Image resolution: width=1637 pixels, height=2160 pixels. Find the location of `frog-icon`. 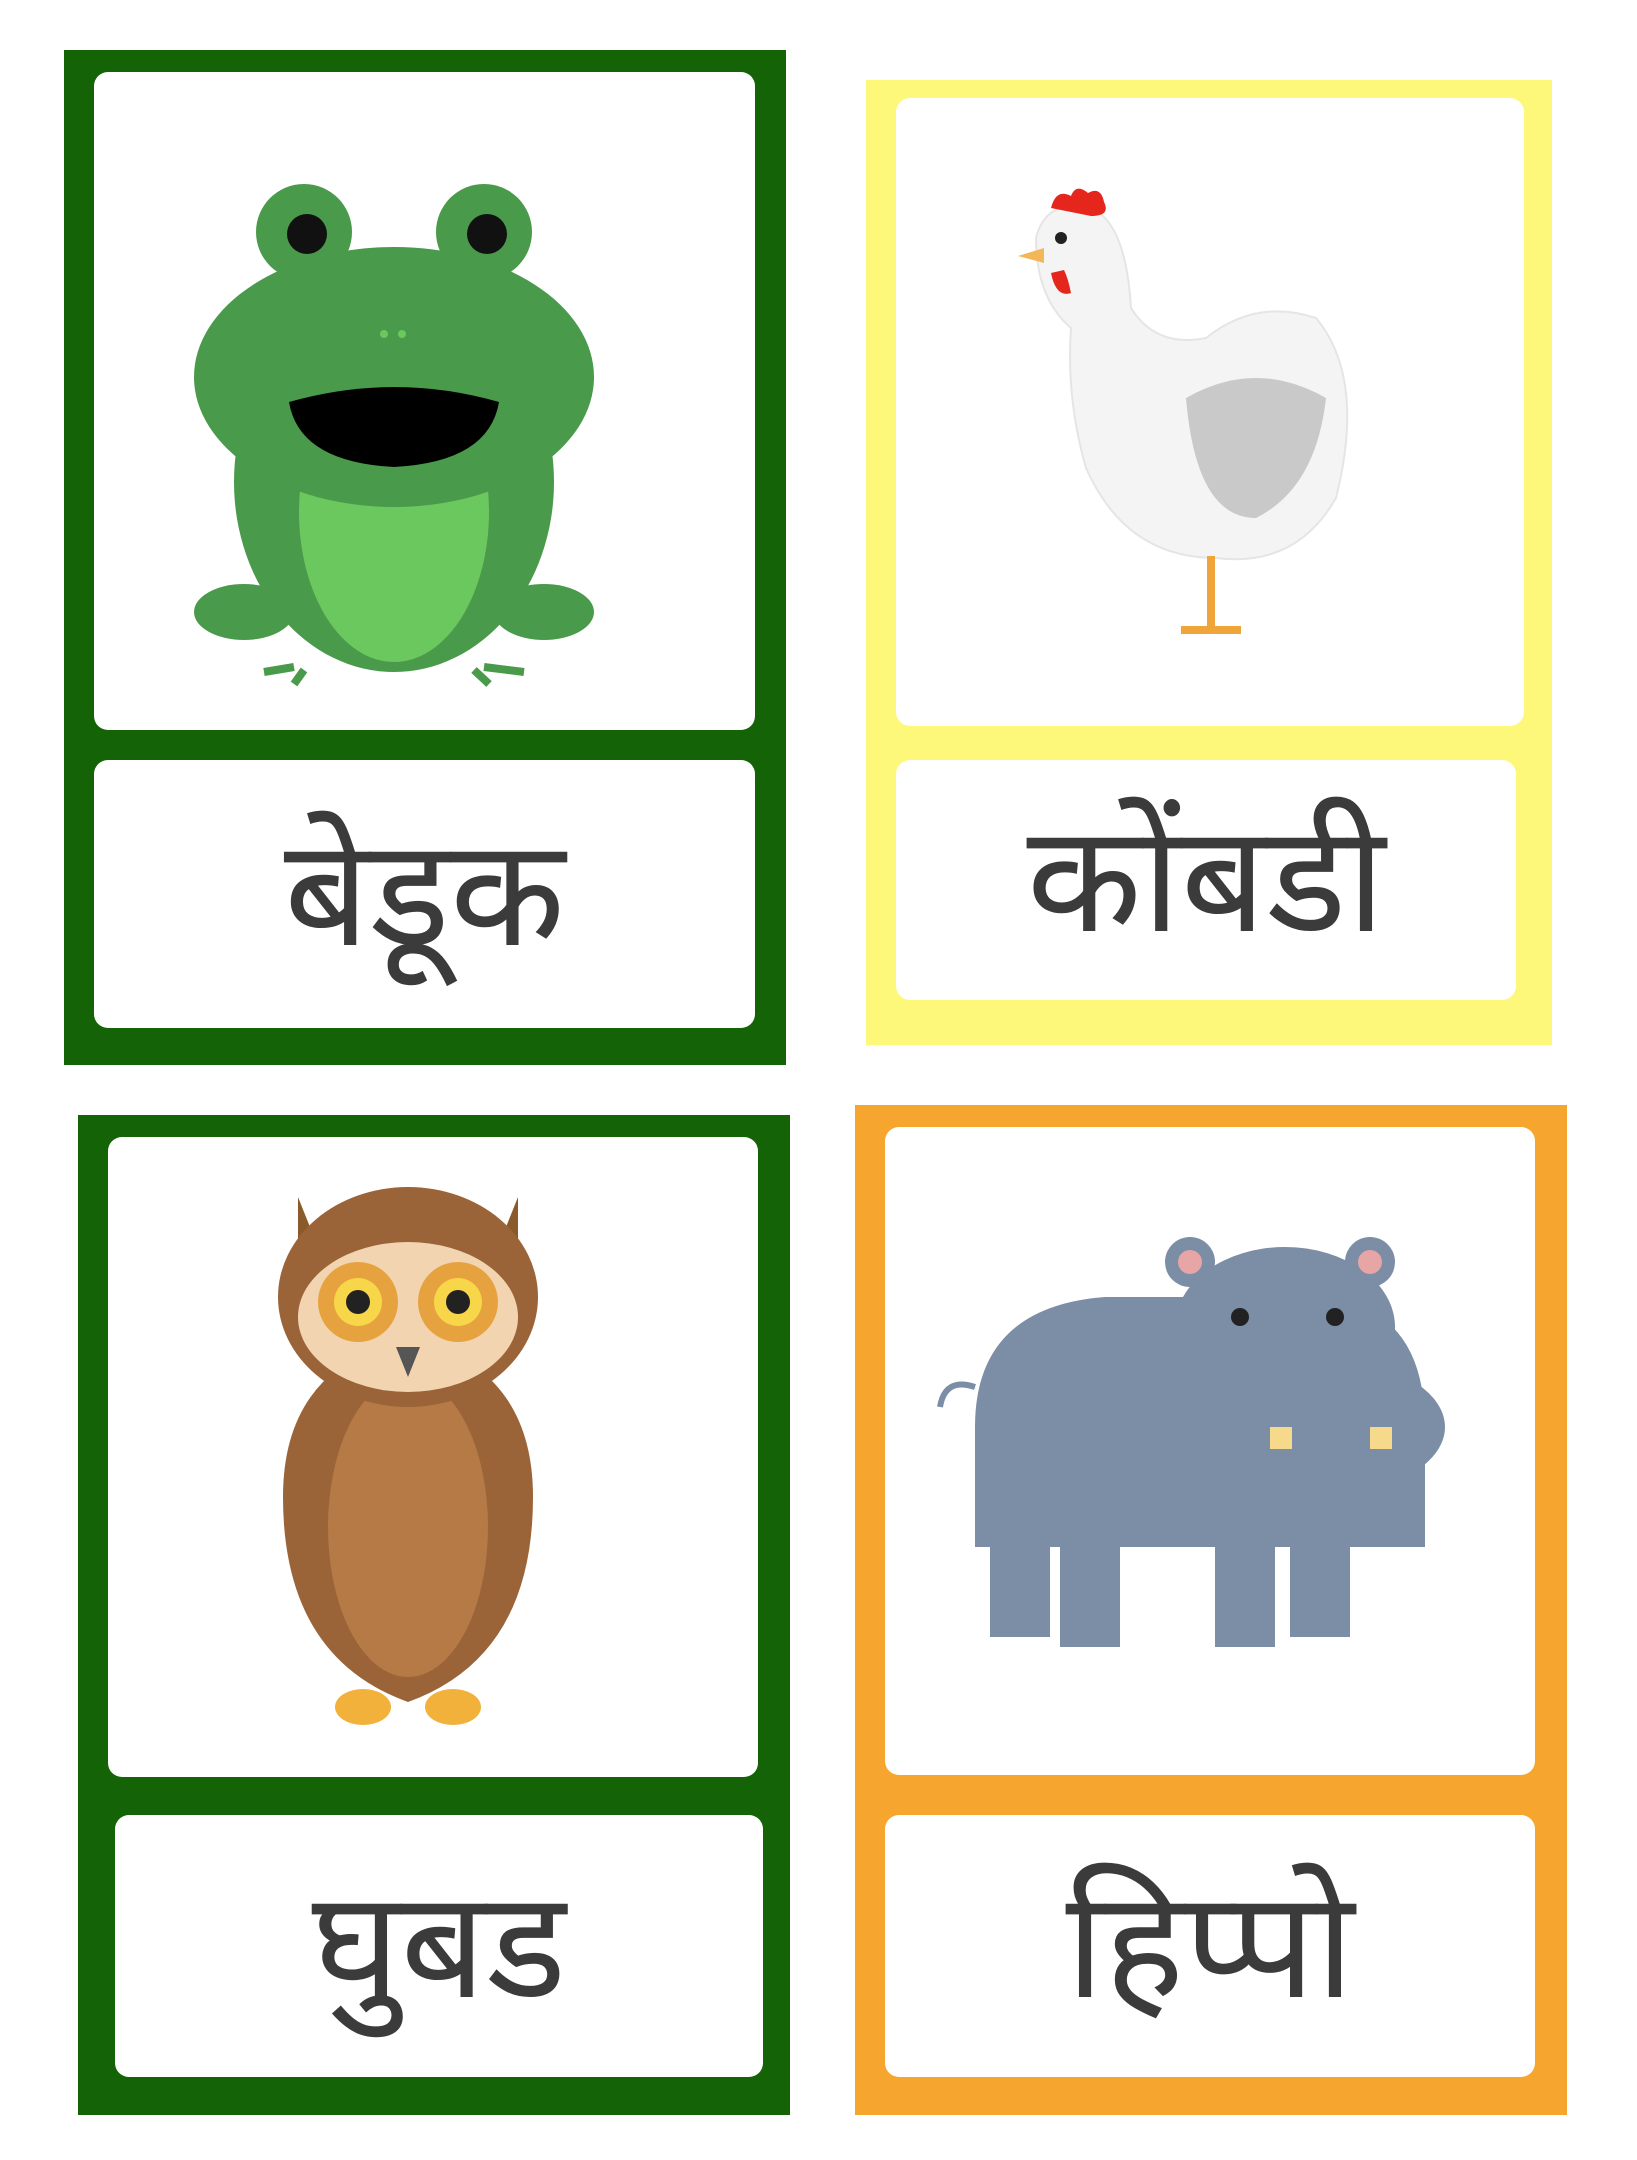

frog-icon is located at coordinates (394, 435).